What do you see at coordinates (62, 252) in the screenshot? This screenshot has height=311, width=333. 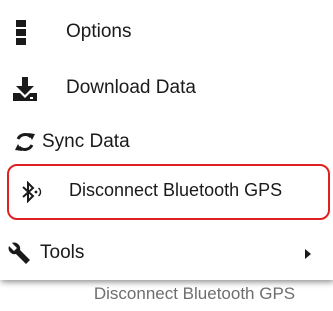 I see `menu-item-label: Tools` at bounding box center [62, 252].